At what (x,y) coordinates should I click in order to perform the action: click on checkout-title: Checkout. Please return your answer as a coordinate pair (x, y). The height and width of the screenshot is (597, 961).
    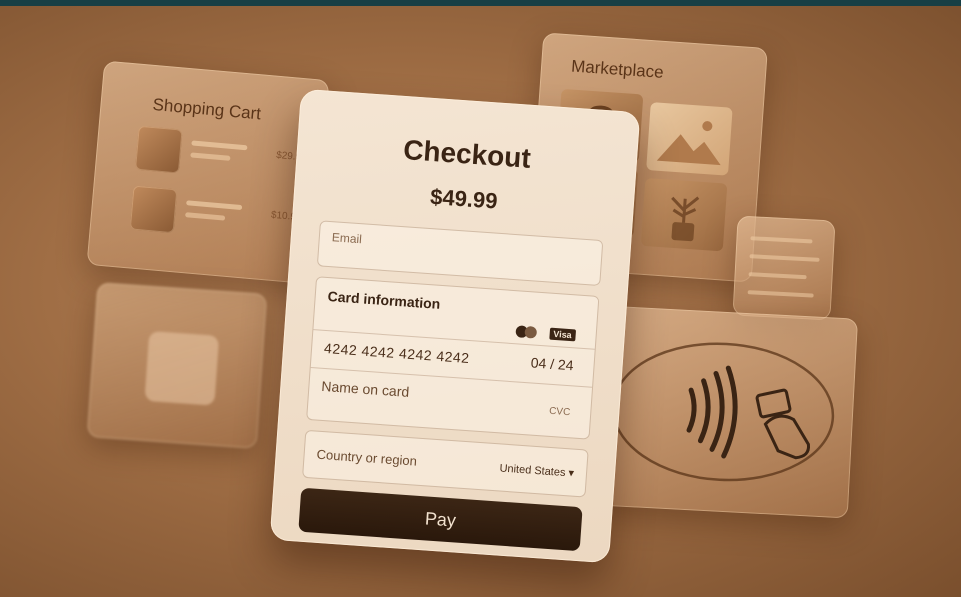
    Looking at the image, I should click on (467, 154).